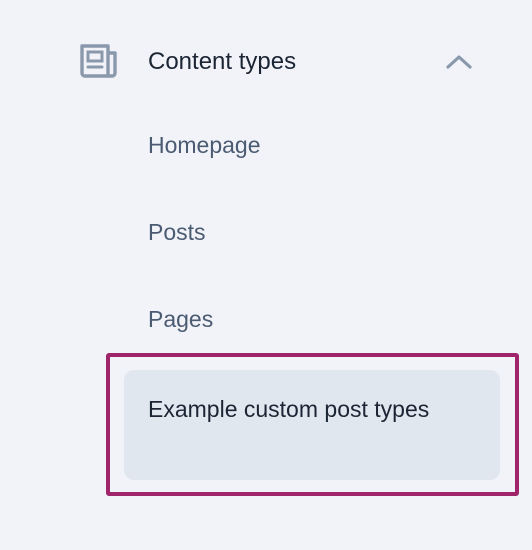 The image size is (532, 550). What do you see at coordinates (177, 232) in the screenshot?
I see `nav-item-posts: Posts` at bounding box center [177, 232].